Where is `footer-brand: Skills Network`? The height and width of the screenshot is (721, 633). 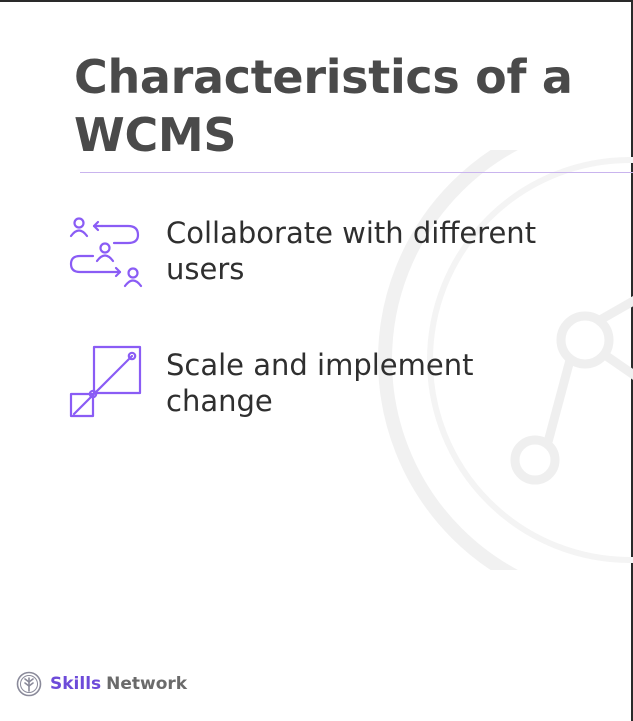
footer-brand: Skills Network is located at coordinates (101, 684).